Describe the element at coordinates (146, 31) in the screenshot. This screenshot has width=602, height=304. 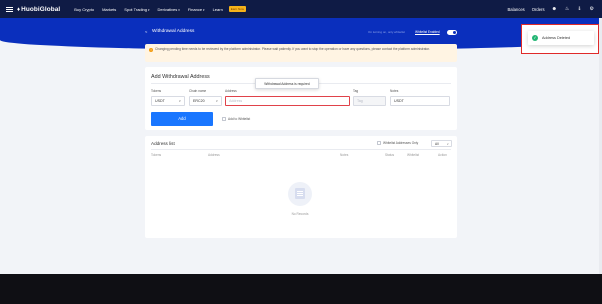
I see `back-icon: <` at that location.